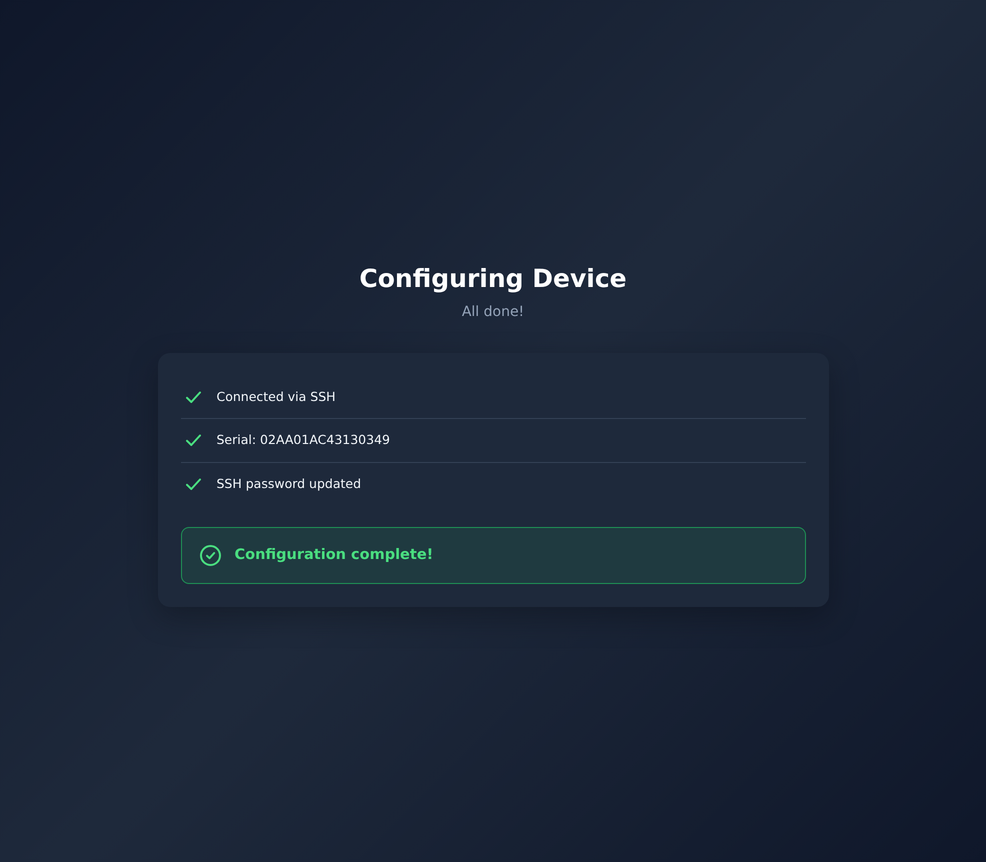 The image size is (986, 862). What do you see at coordinates (334, 555) in the screenshot?
I see `alert-message: Configuration complete!` at bounding box center [334, 555].